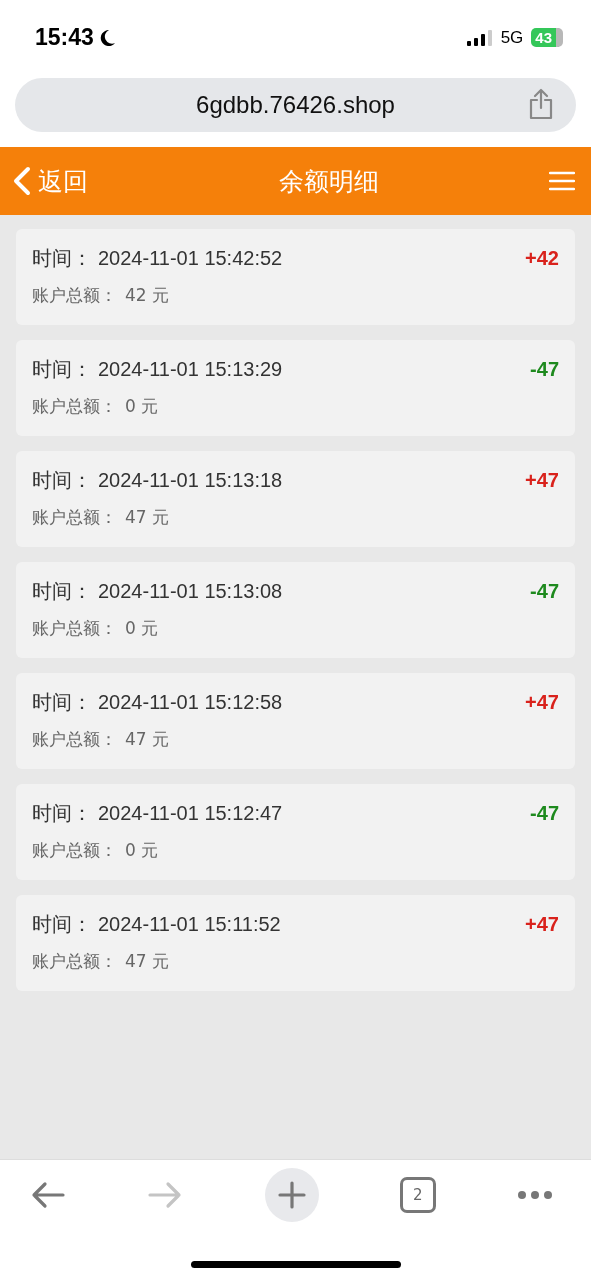 The height and width of the screenshot is (1280, 591). I want to click on back-arrow-icon, so click(48, 1195).